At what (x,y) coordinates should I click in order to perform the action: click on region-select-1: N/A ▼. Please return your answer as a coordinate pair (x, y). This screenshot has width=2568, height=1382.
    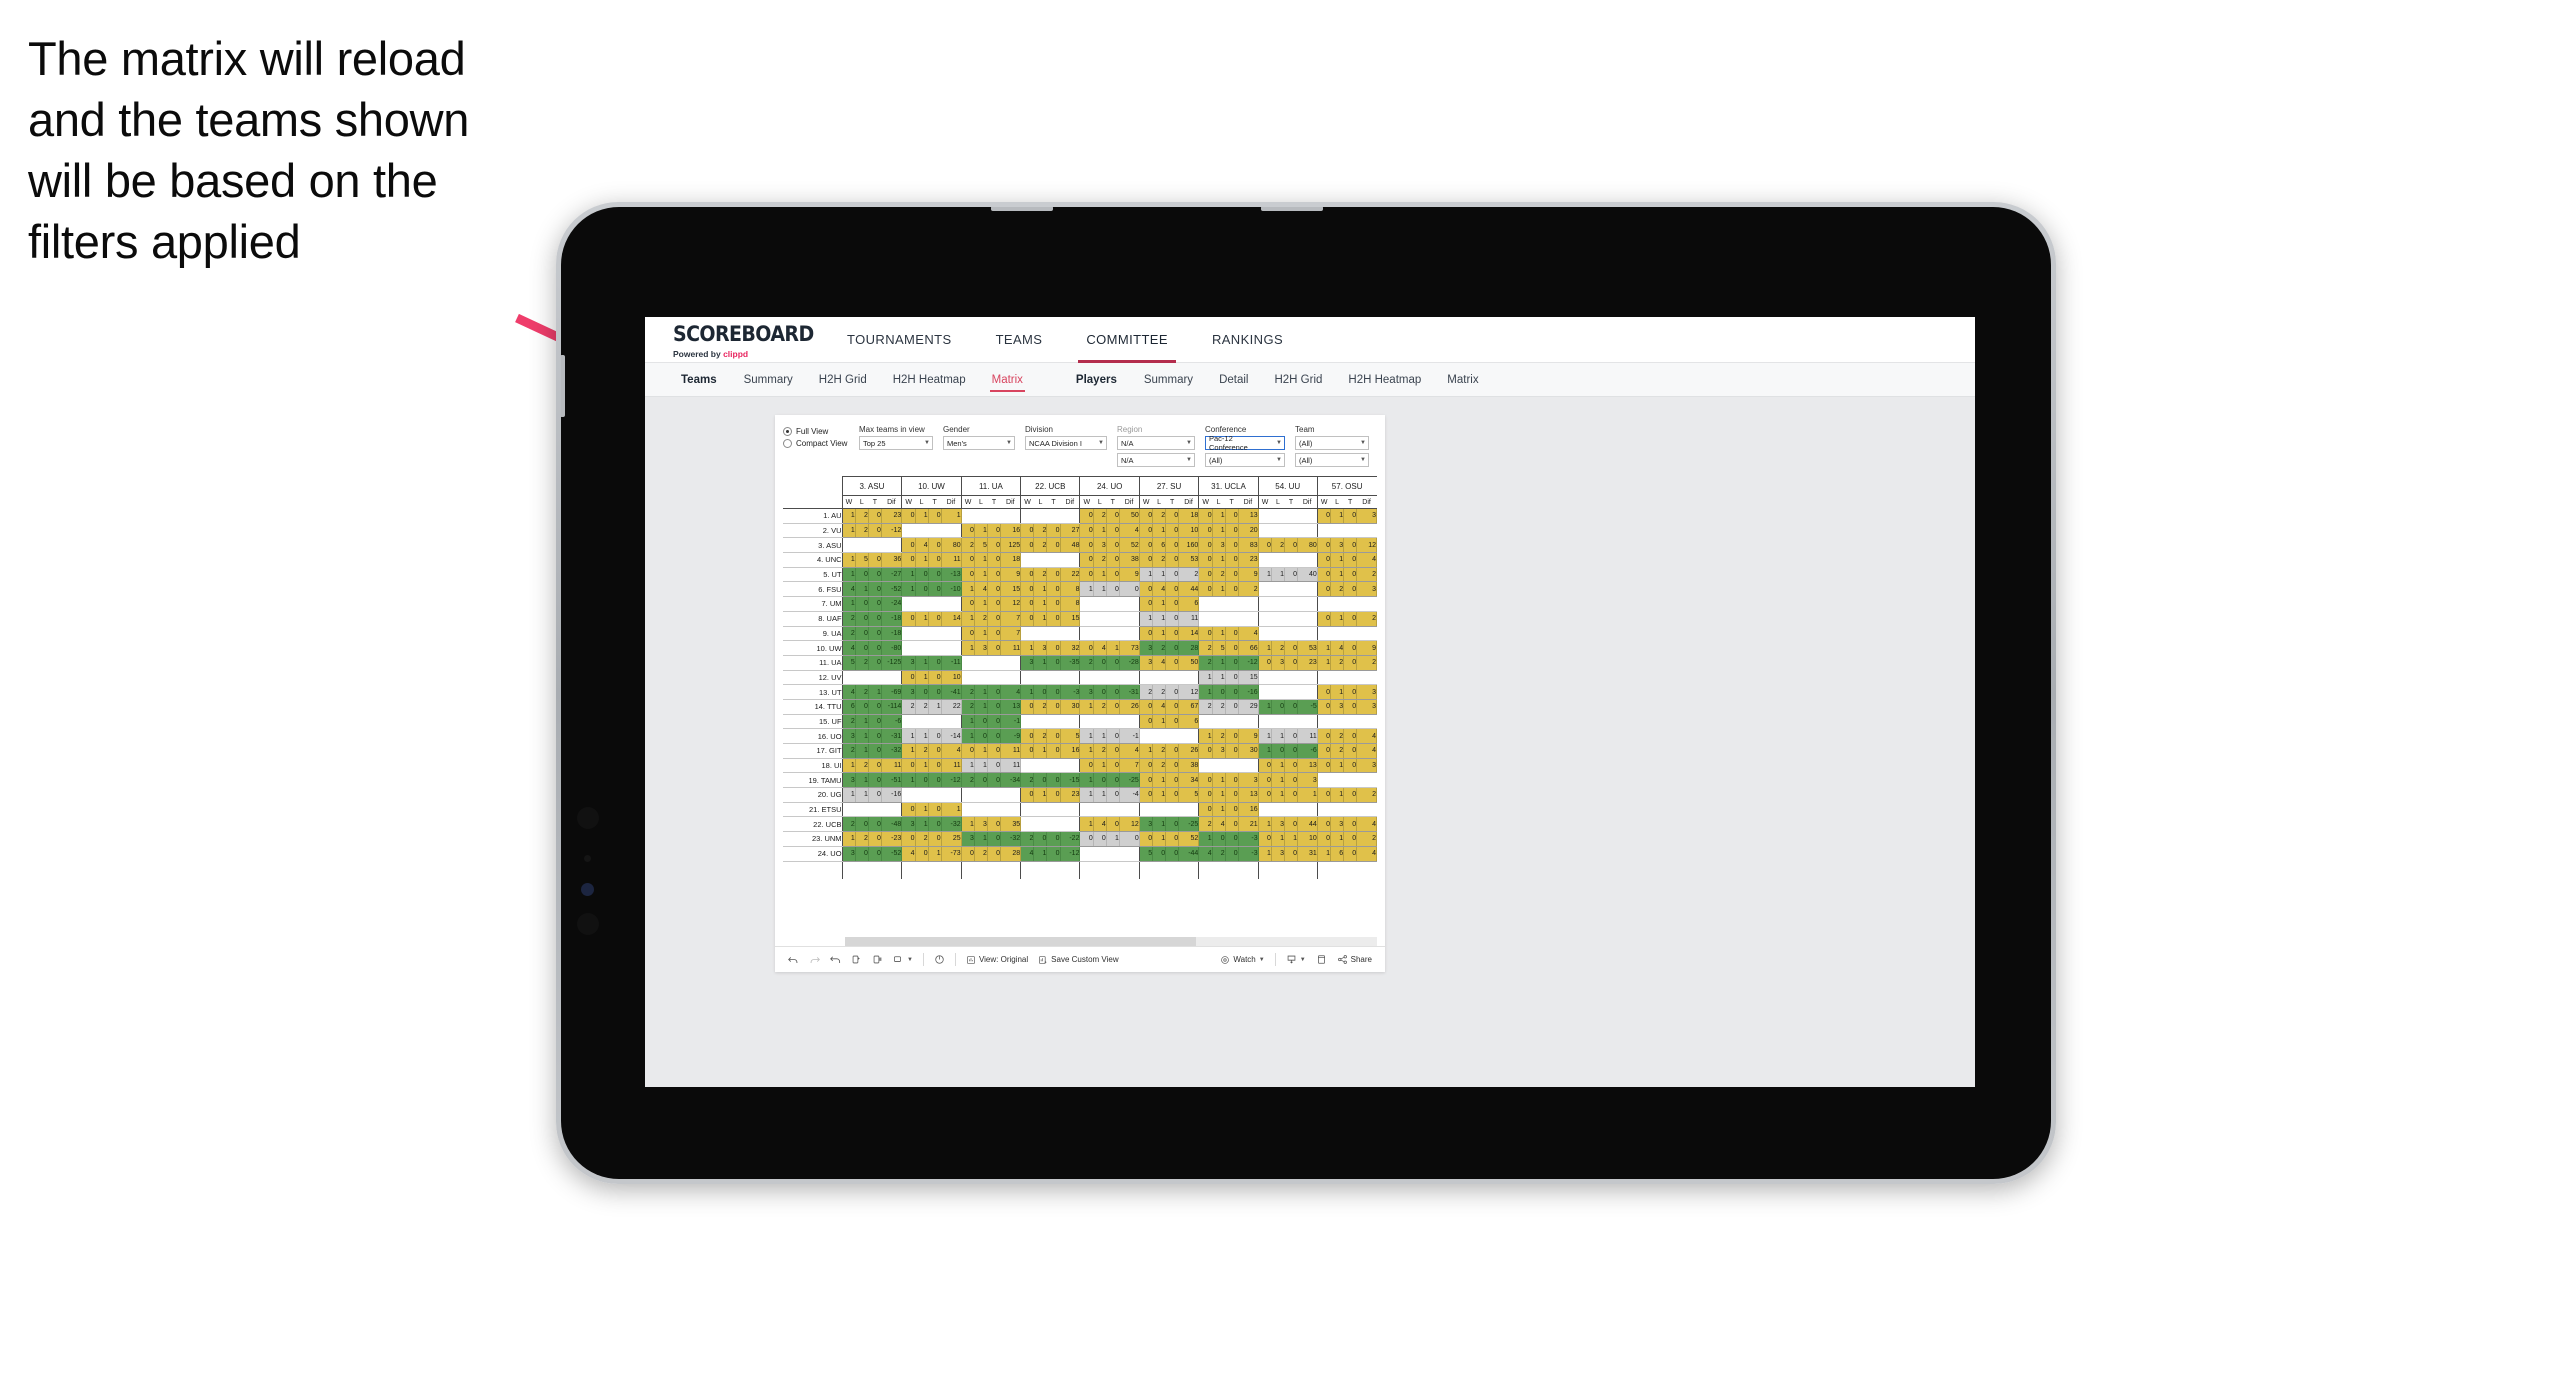
    Looking at the image, I should click on (1156, 443).